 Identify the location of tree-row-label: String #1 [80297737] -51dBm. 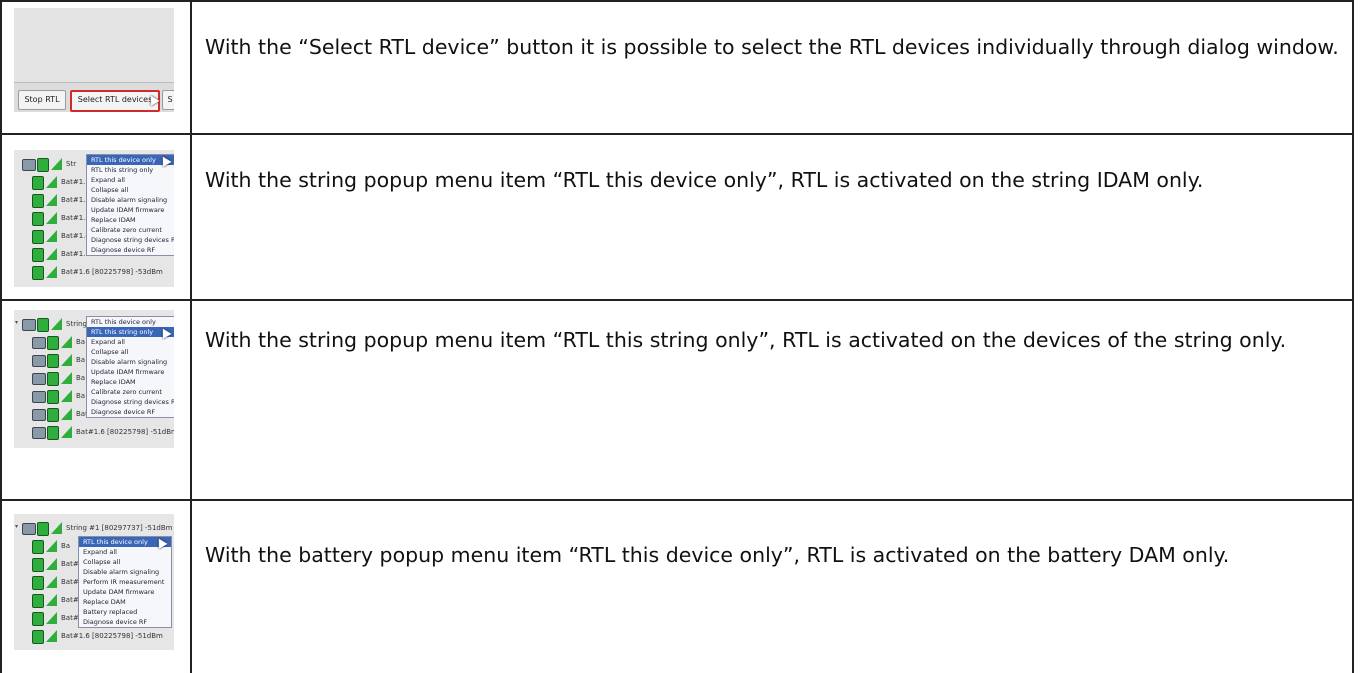
(119, 528).